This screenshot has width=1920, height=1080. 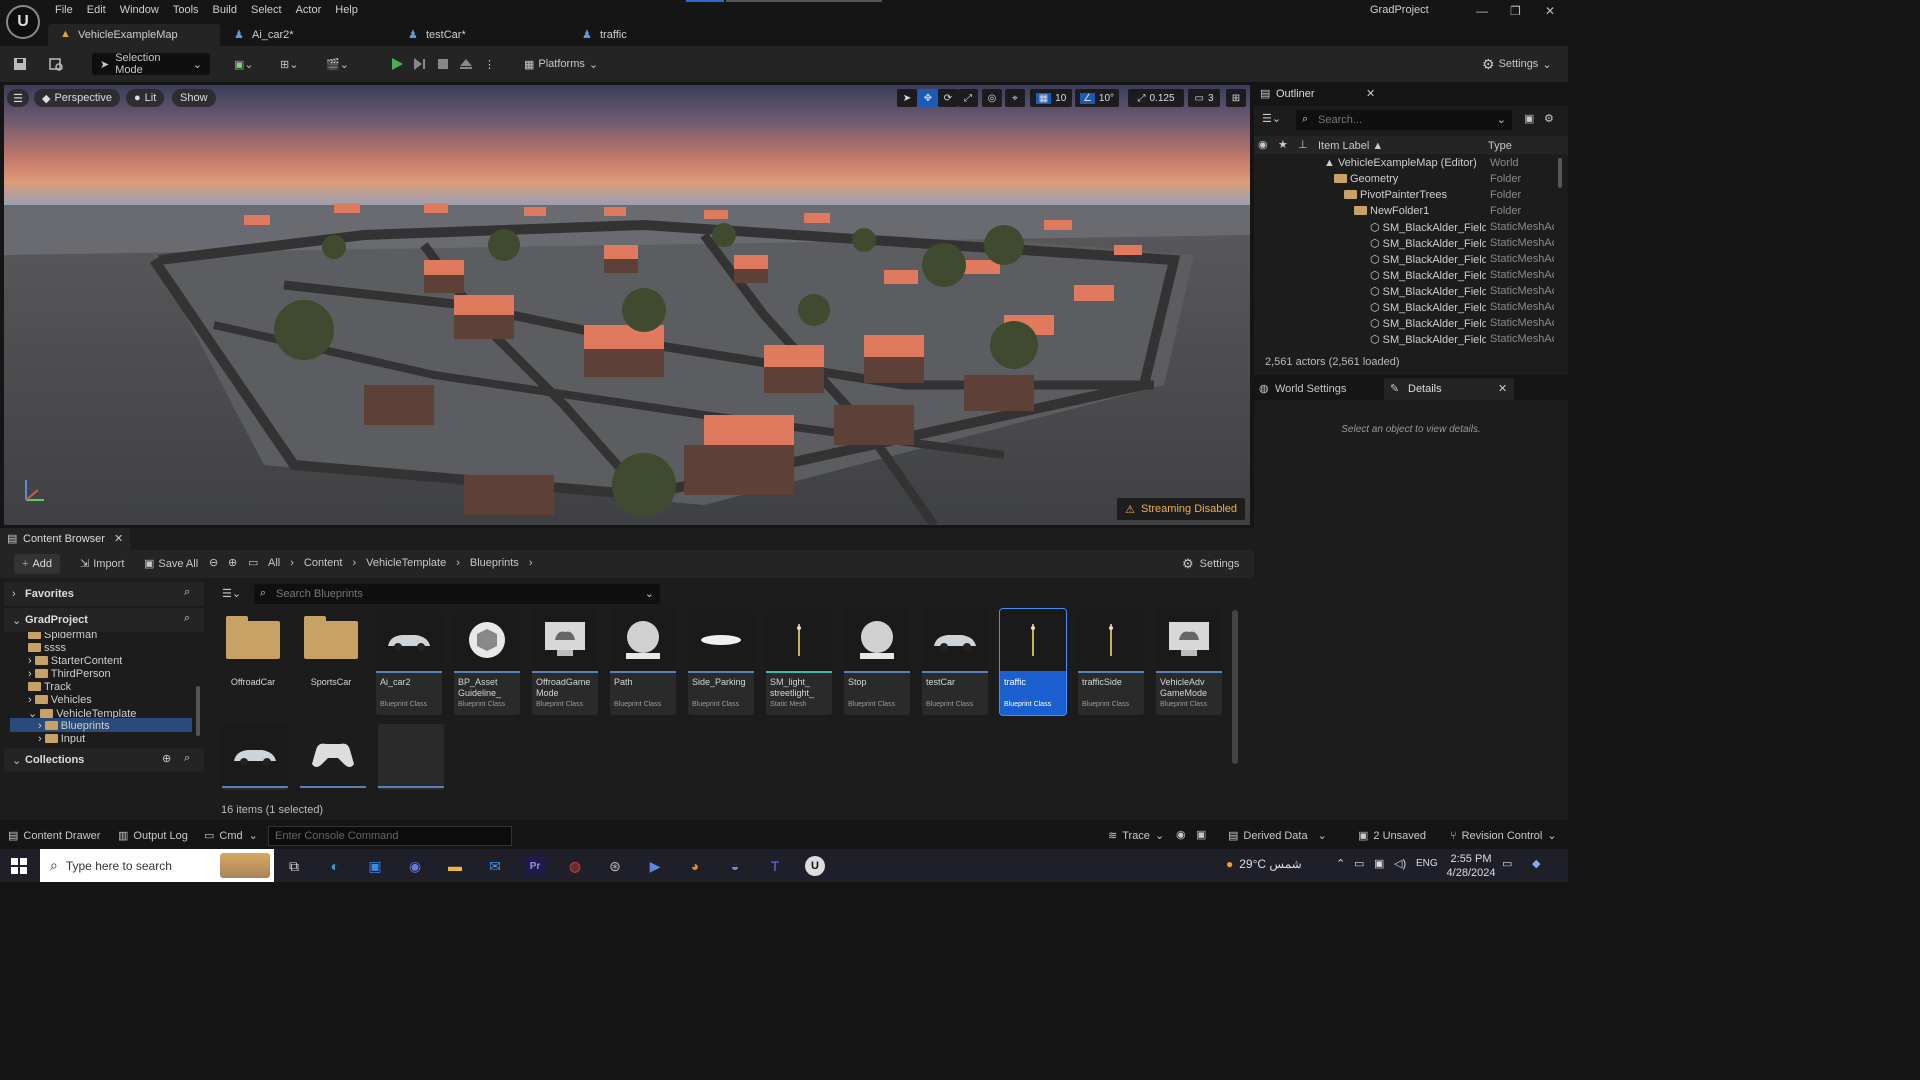 What do you see at coordinates (75, 661) in the screenshot?
I see `folder-item: › StarterContent` at bounding box center [75, 661].